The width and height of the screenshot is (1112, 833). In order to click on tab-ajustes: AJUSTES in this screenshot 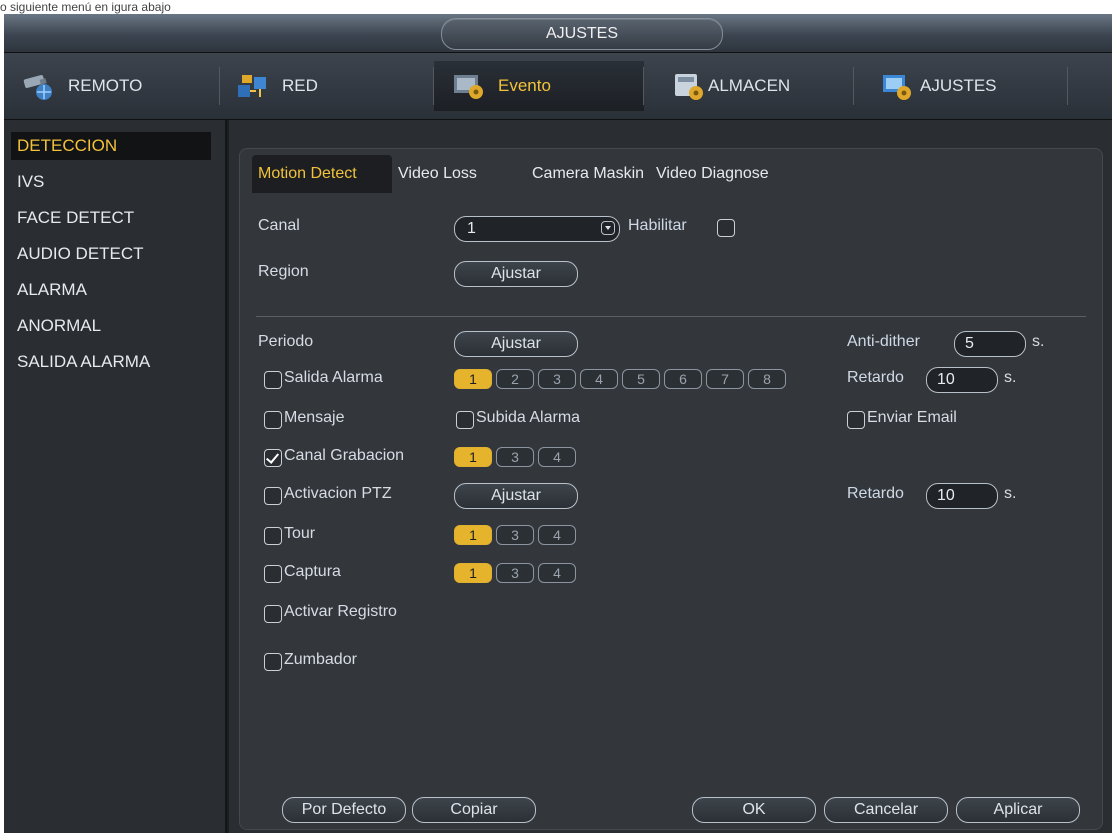, I will do `click(961, 86)`.